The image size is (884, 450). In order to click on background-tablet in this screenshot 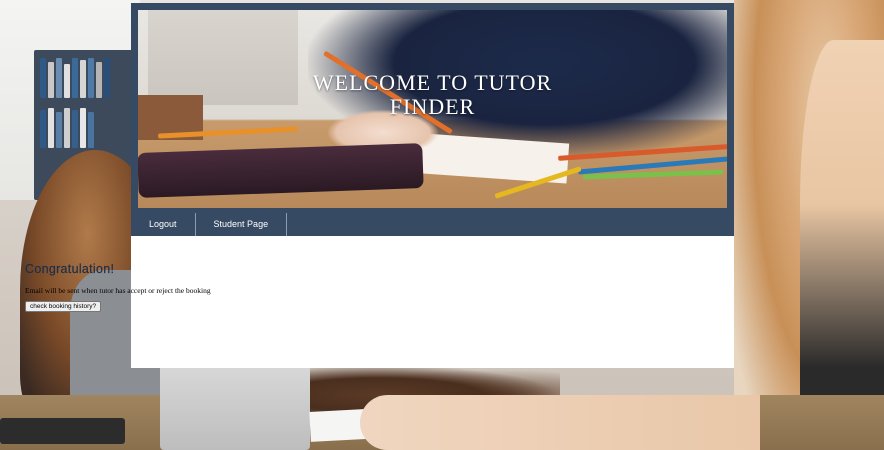, I will do `click(62, 431)`.